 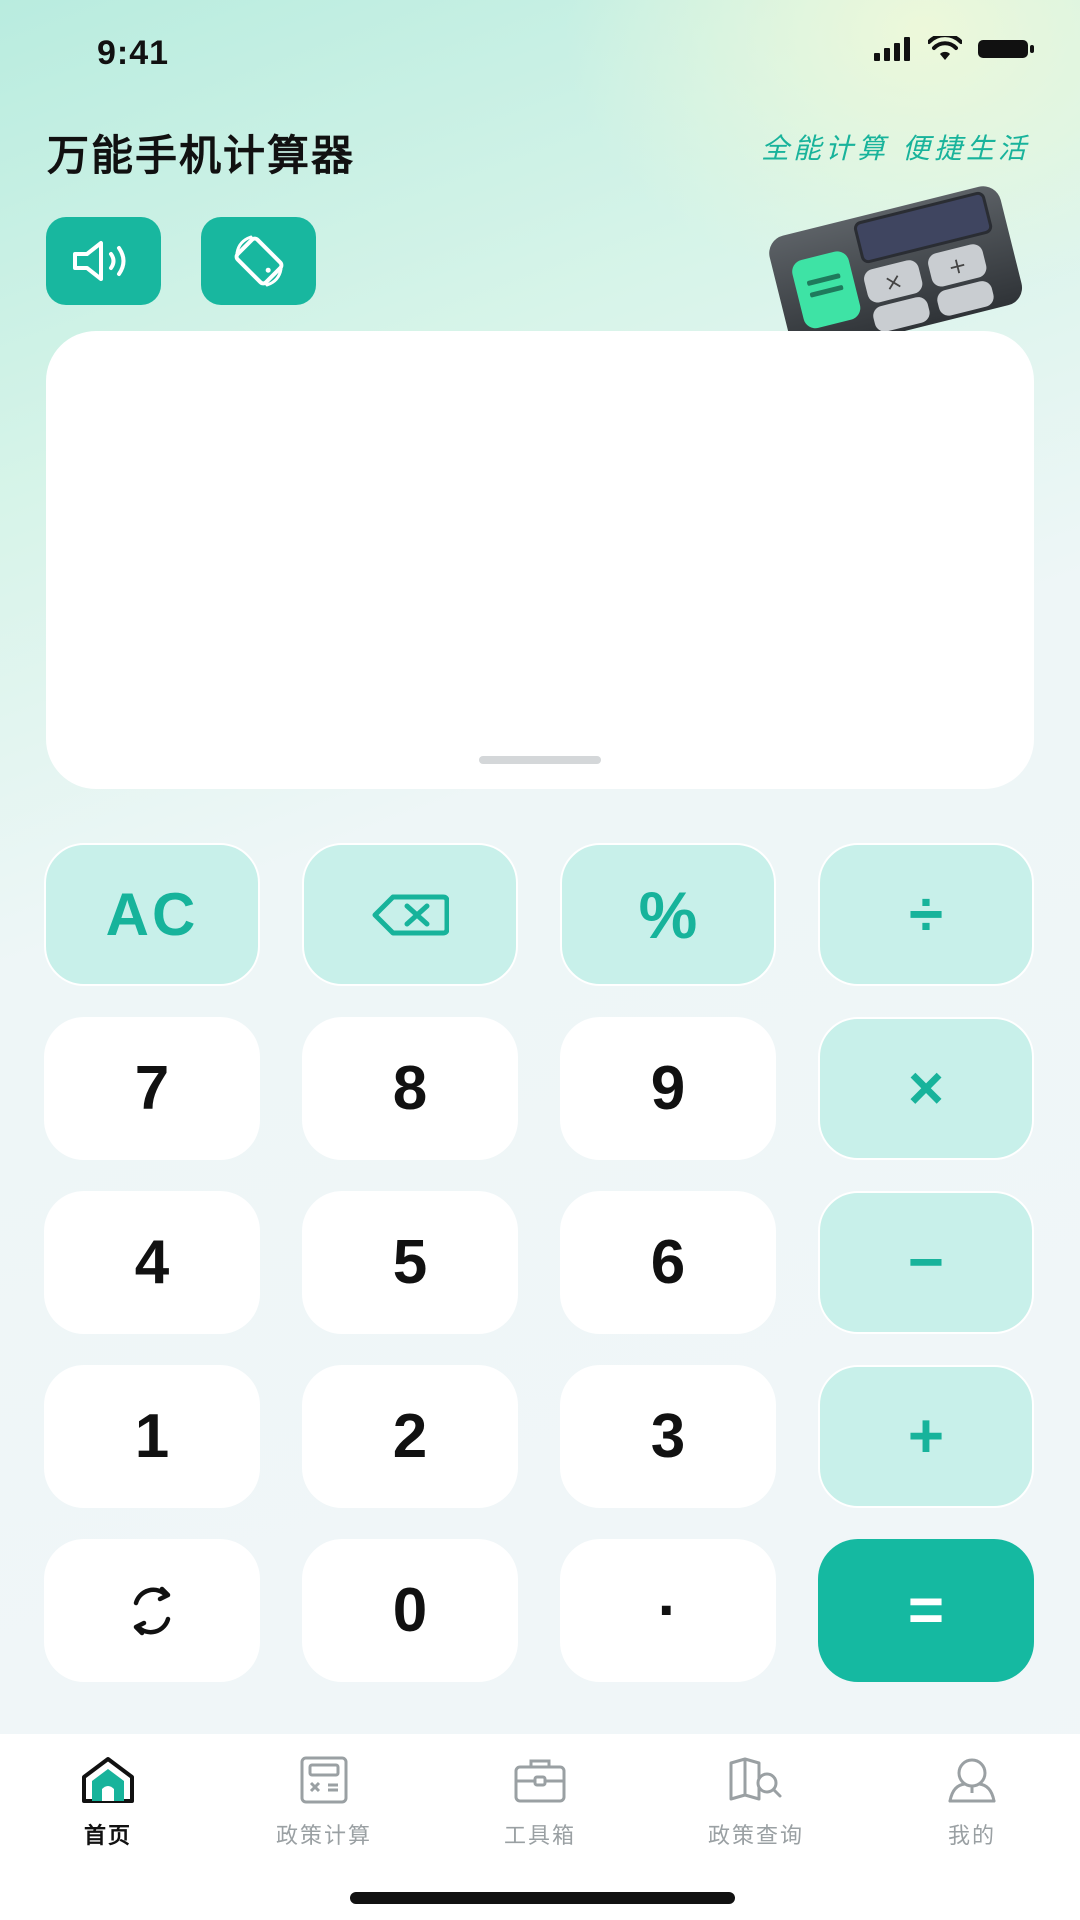 I want to click on percent-button: %, so click(x=668, y=914).